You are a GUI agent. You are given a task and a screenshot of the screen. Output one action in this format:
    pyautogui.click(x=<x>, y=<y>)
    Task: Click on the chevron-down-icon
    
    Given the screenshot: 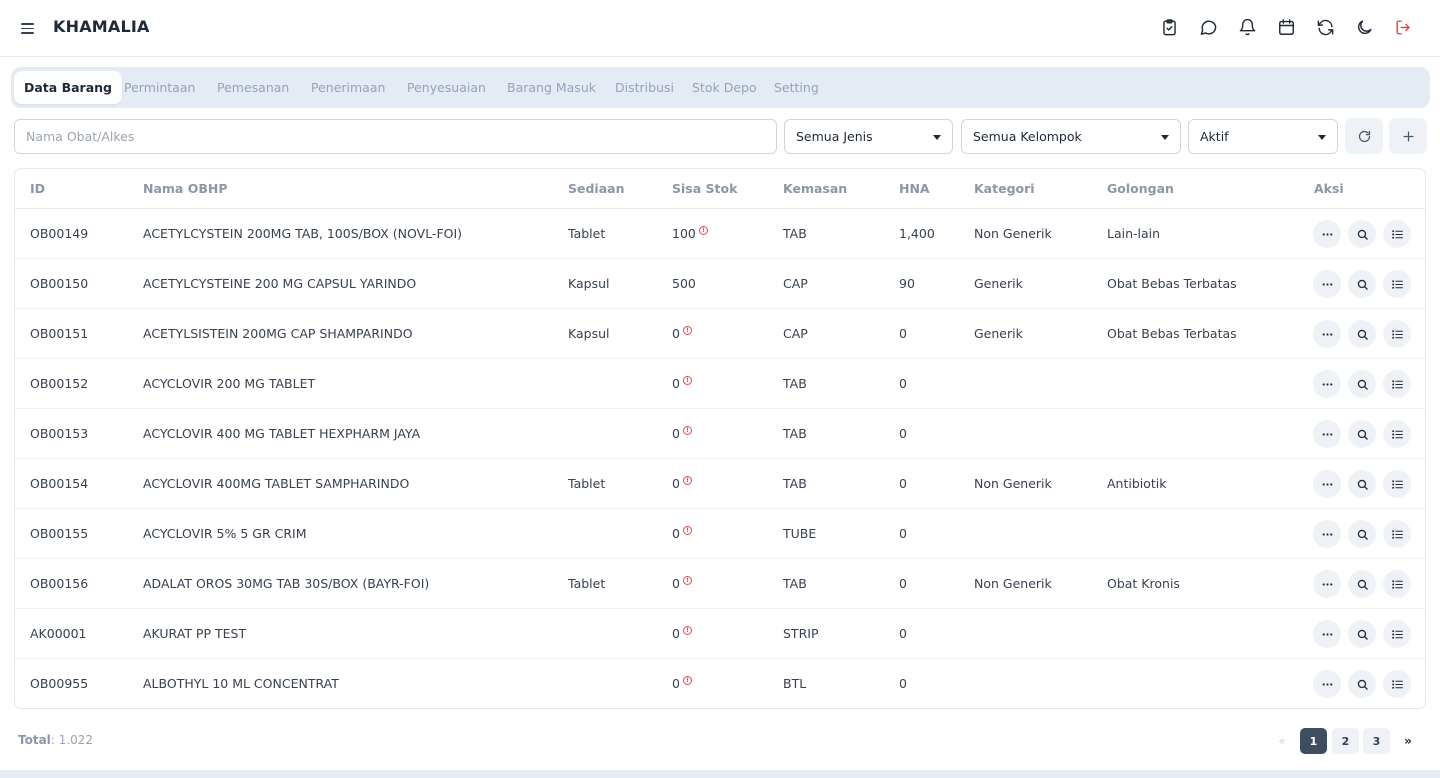 What is the action you would take?
    pyautogui.click(x=1322, y=137)
    